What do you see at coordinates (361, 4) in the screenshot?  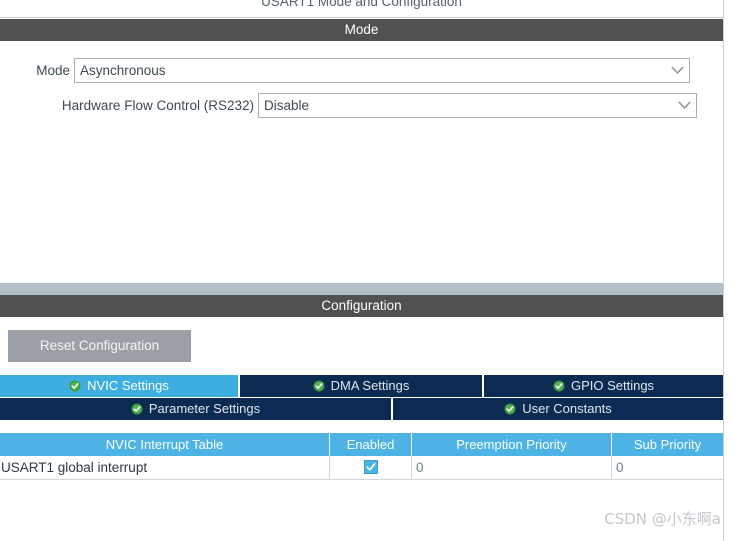 I see `page-title: USART1 Mode and Configuration` at bounding box center [361, 4].